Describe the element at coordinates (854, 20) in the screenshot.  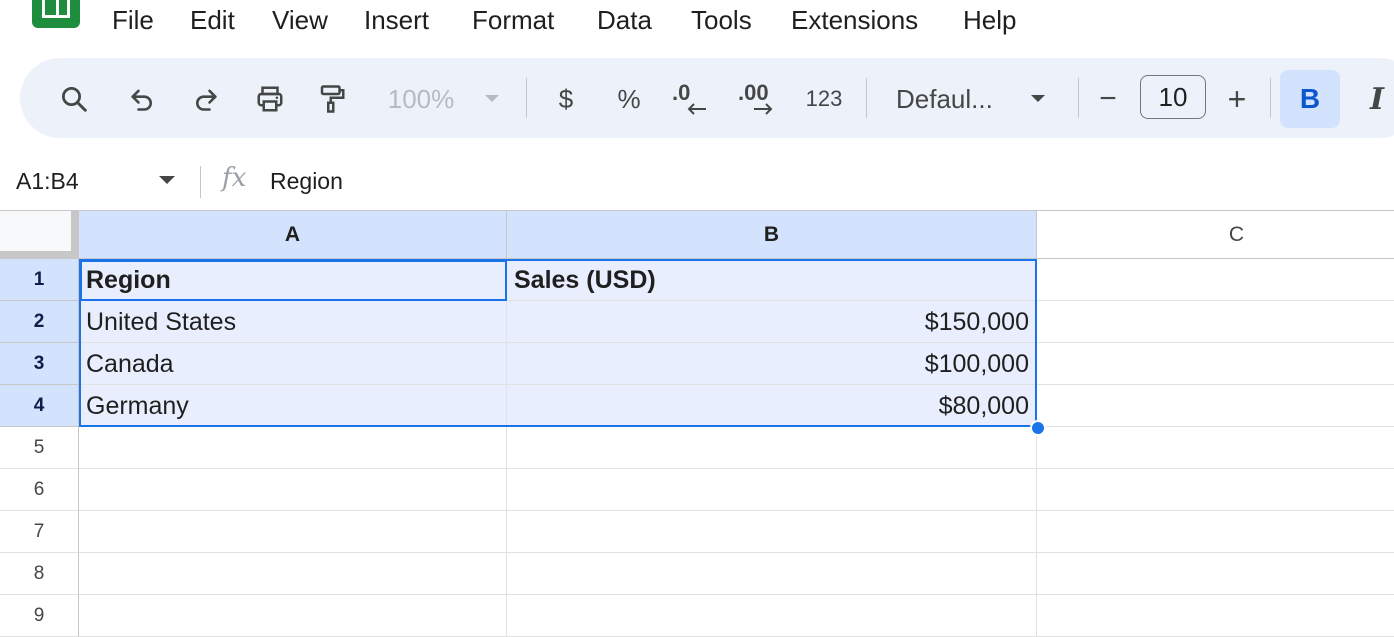
I see `menu-extensions: Extensions` at that location.